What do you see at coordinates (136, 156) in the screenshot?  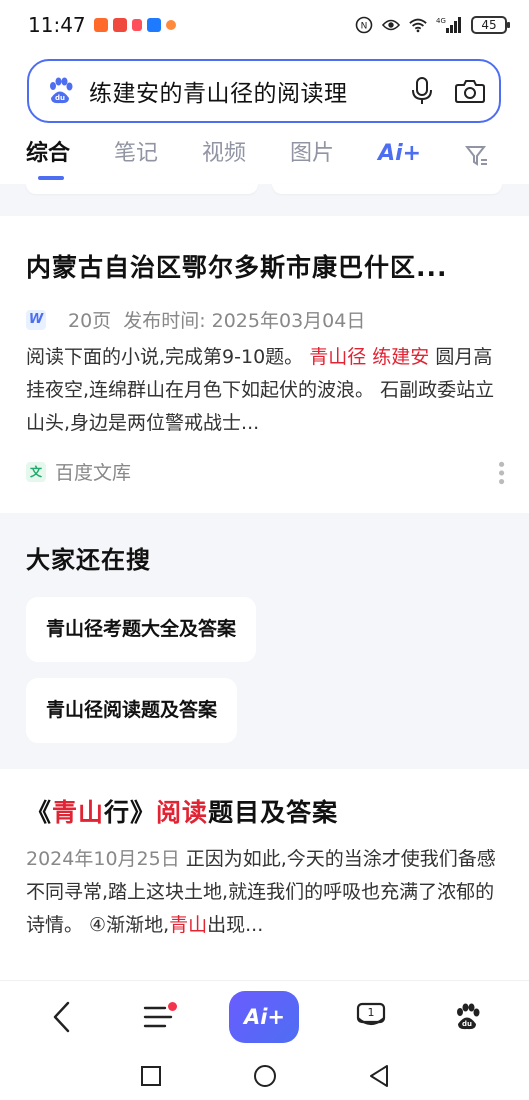 I see `tab-notes: 笔记` at bounding box center [136, 156].